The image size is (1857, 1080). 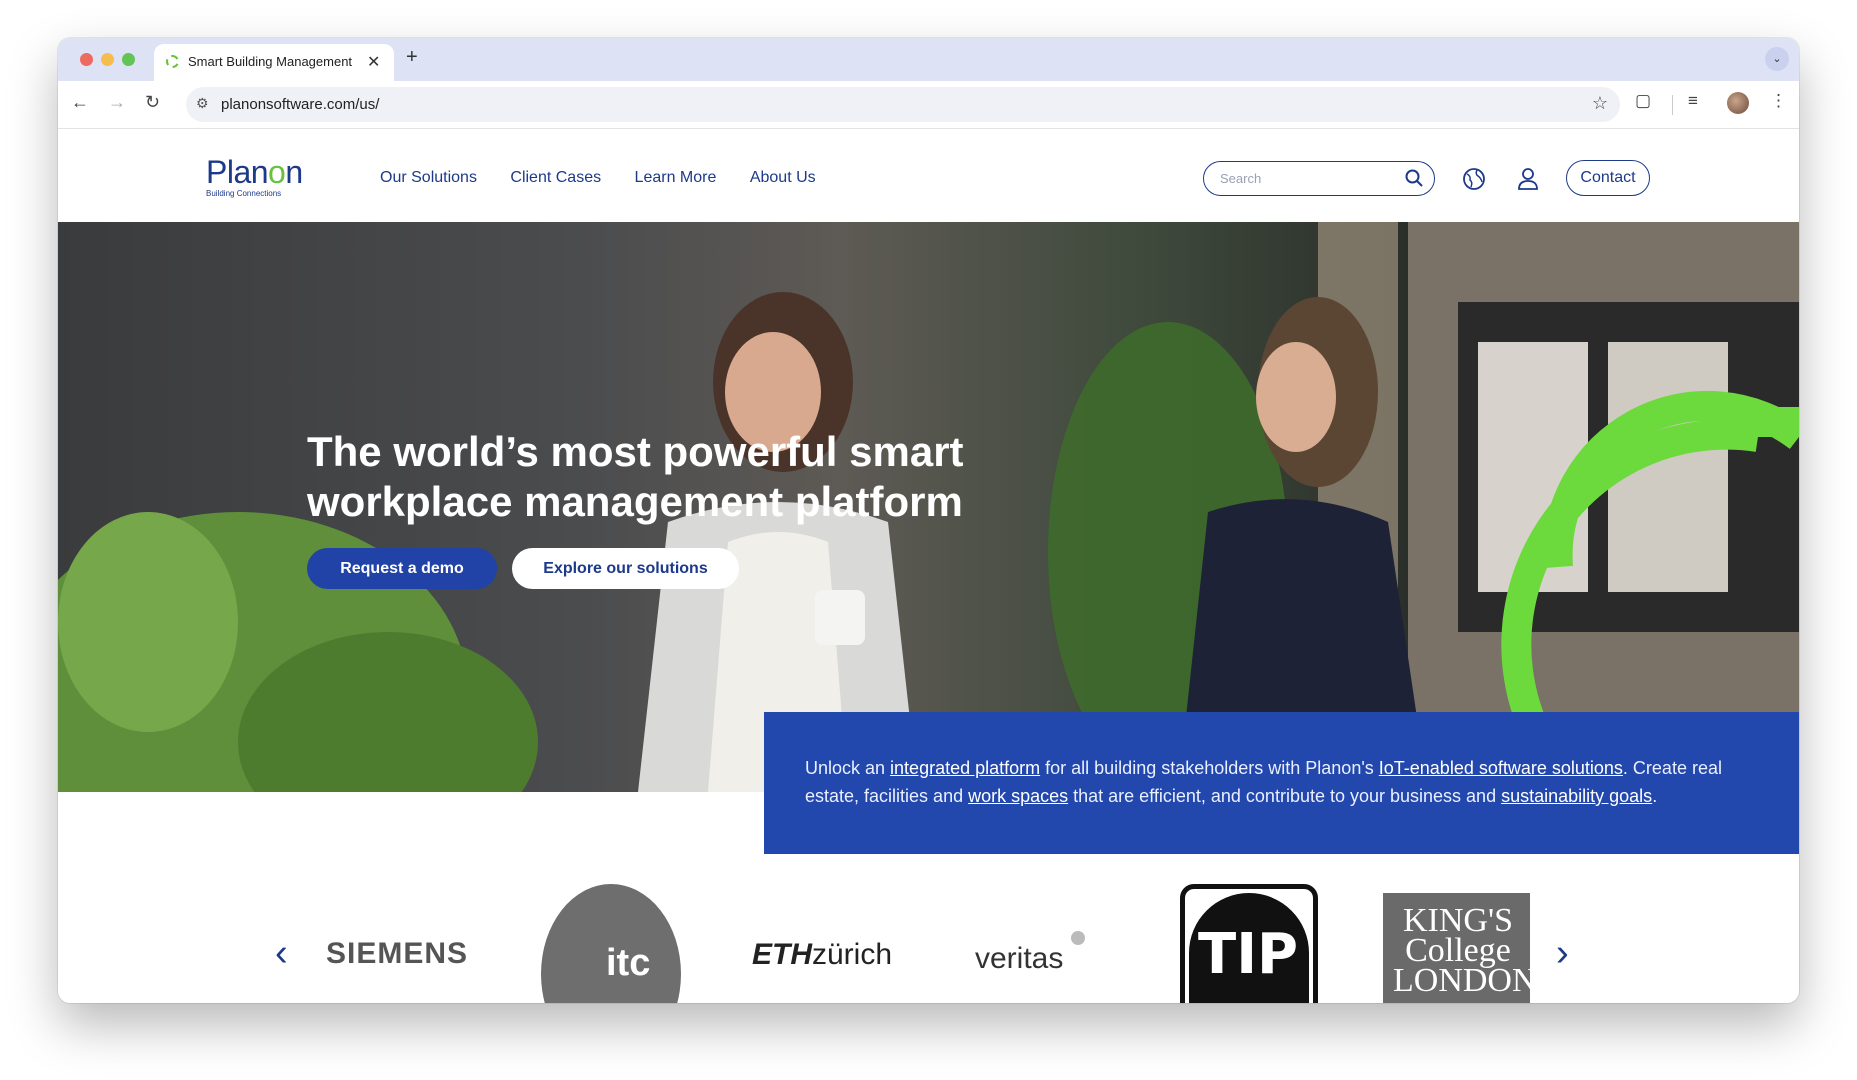 What do you see at coordinates (412, 57) in the screenshot?
I see `new-tab-button: +` at bounding box center [412, 57].